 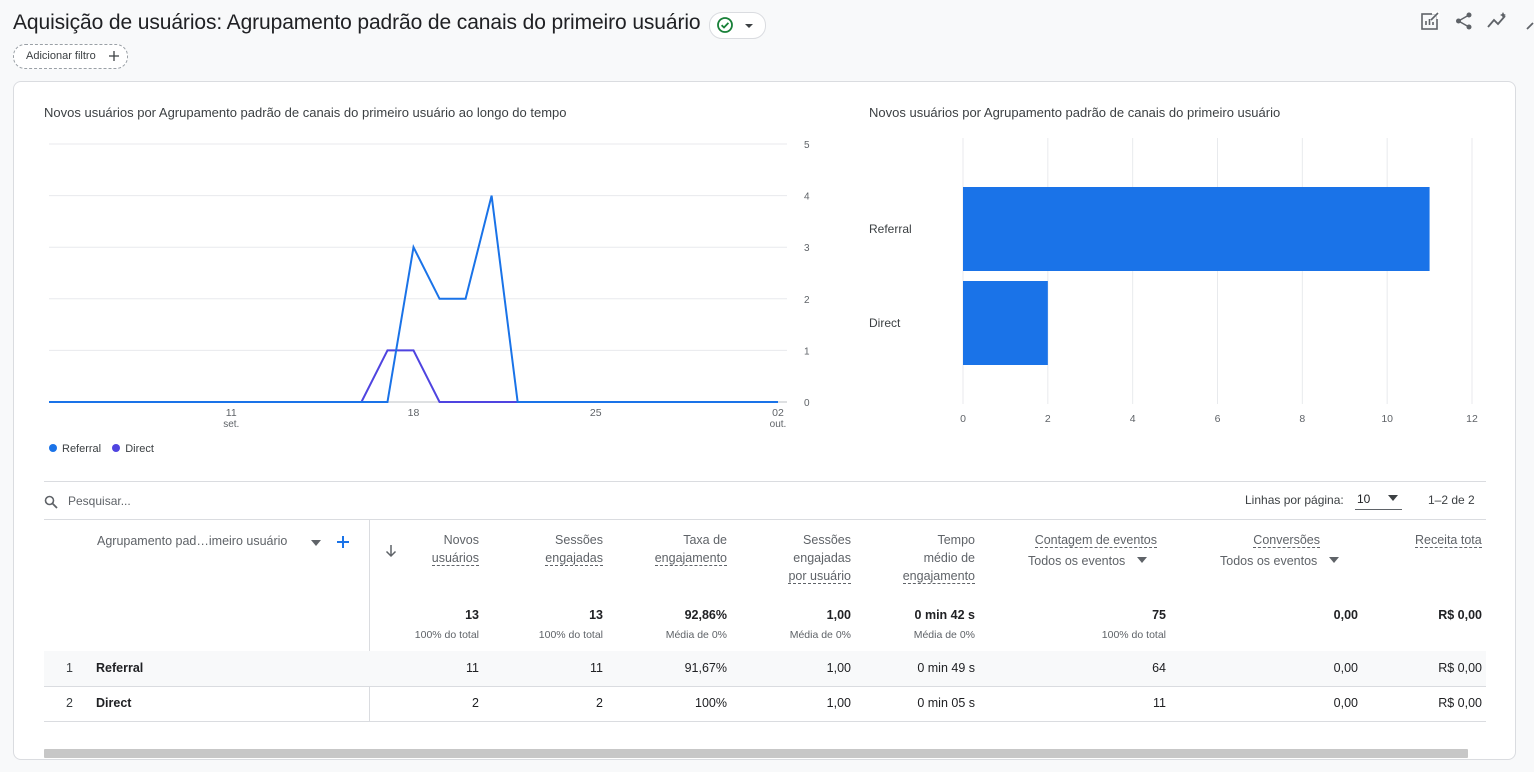 I want to click on col-header-engagement-rate: Taxa de engajamento, so click(x=690, y=549).